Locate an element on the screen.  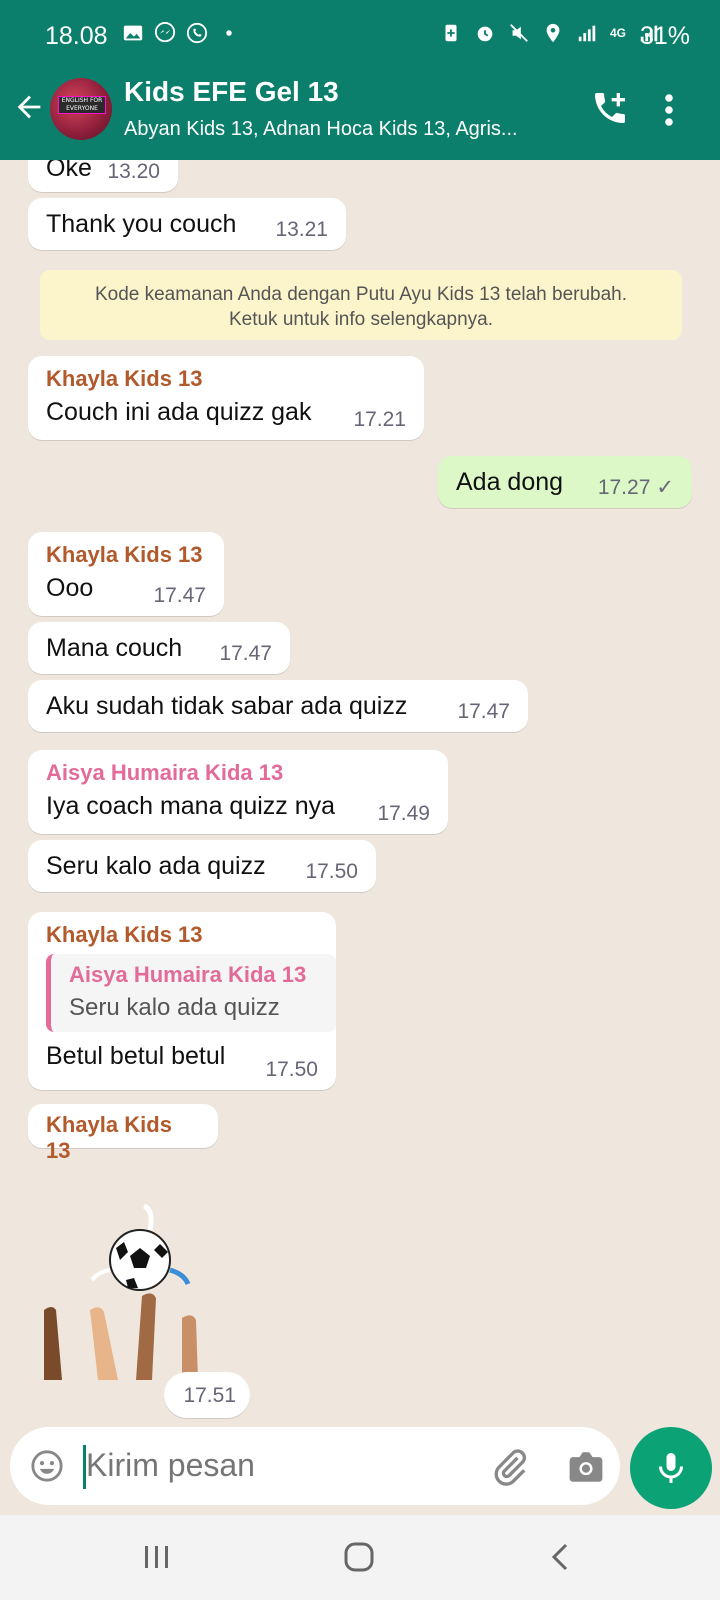
message-input-container is located at coordinates (315, 1466).